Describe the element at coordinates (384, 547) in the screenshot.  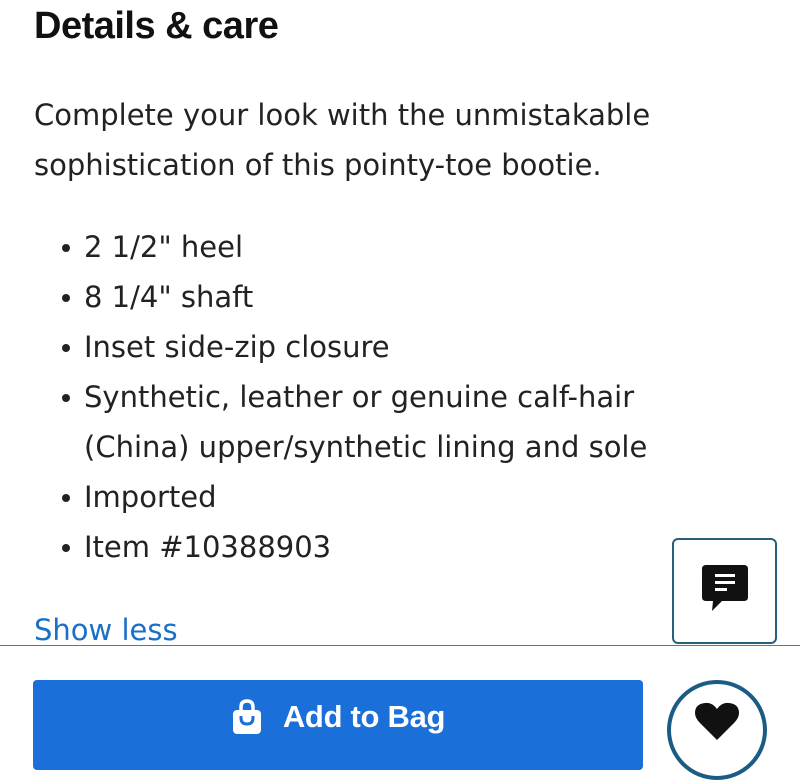
I see `list-item: Item #10388903` at that location.